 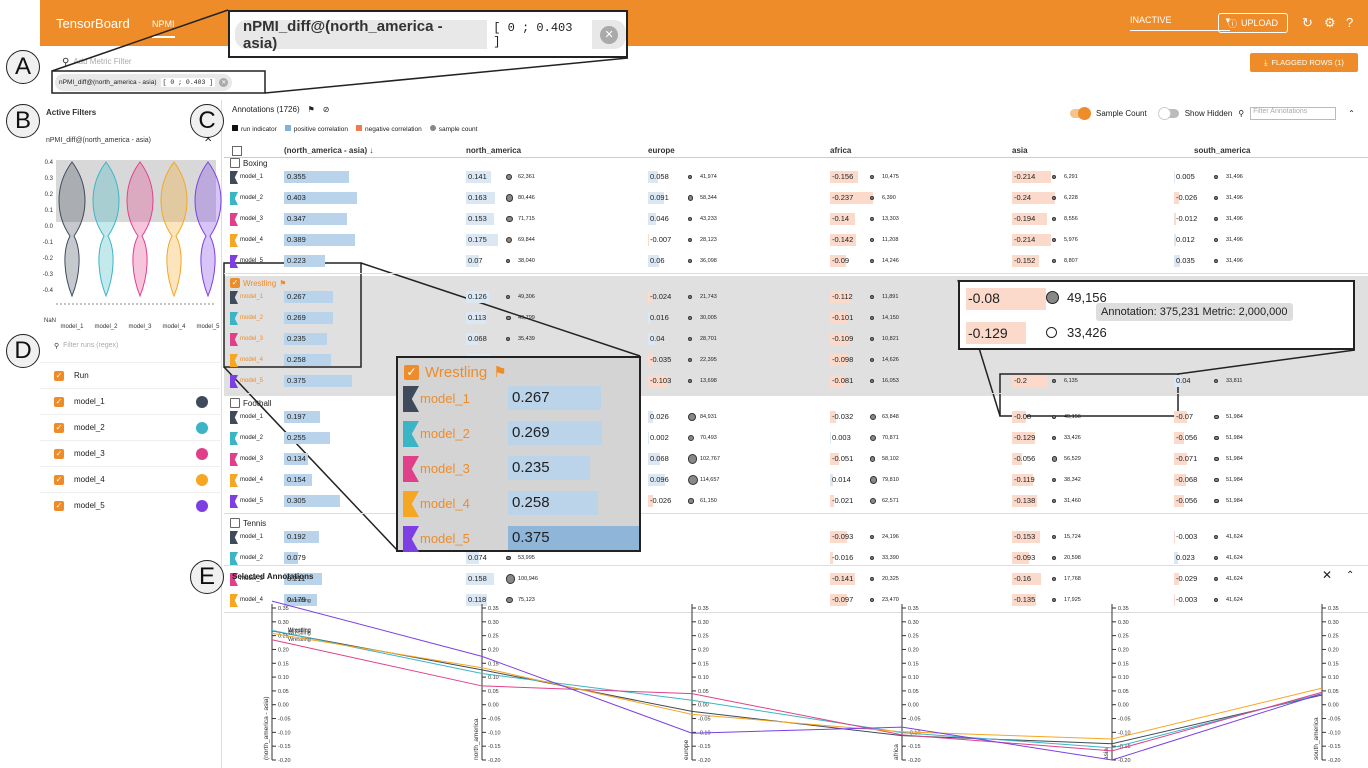 What do you see at coordinates (526, 219) in the screenshot?
I see `sample-count: 71,715` at bounding box center [526, 219].